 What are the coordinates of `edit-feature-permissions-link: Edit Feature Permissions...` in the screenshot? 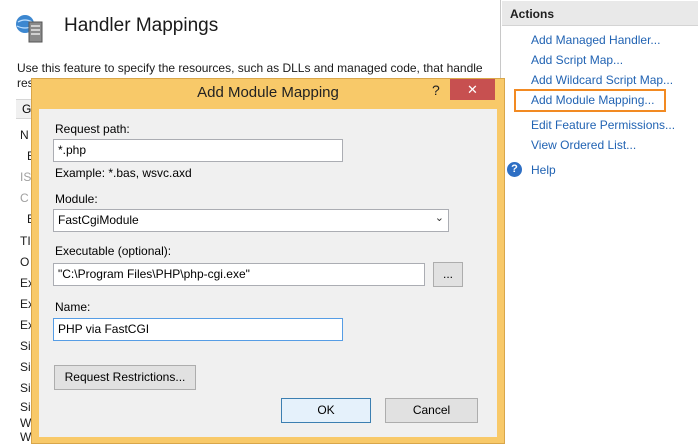 It's located at (603, 125).